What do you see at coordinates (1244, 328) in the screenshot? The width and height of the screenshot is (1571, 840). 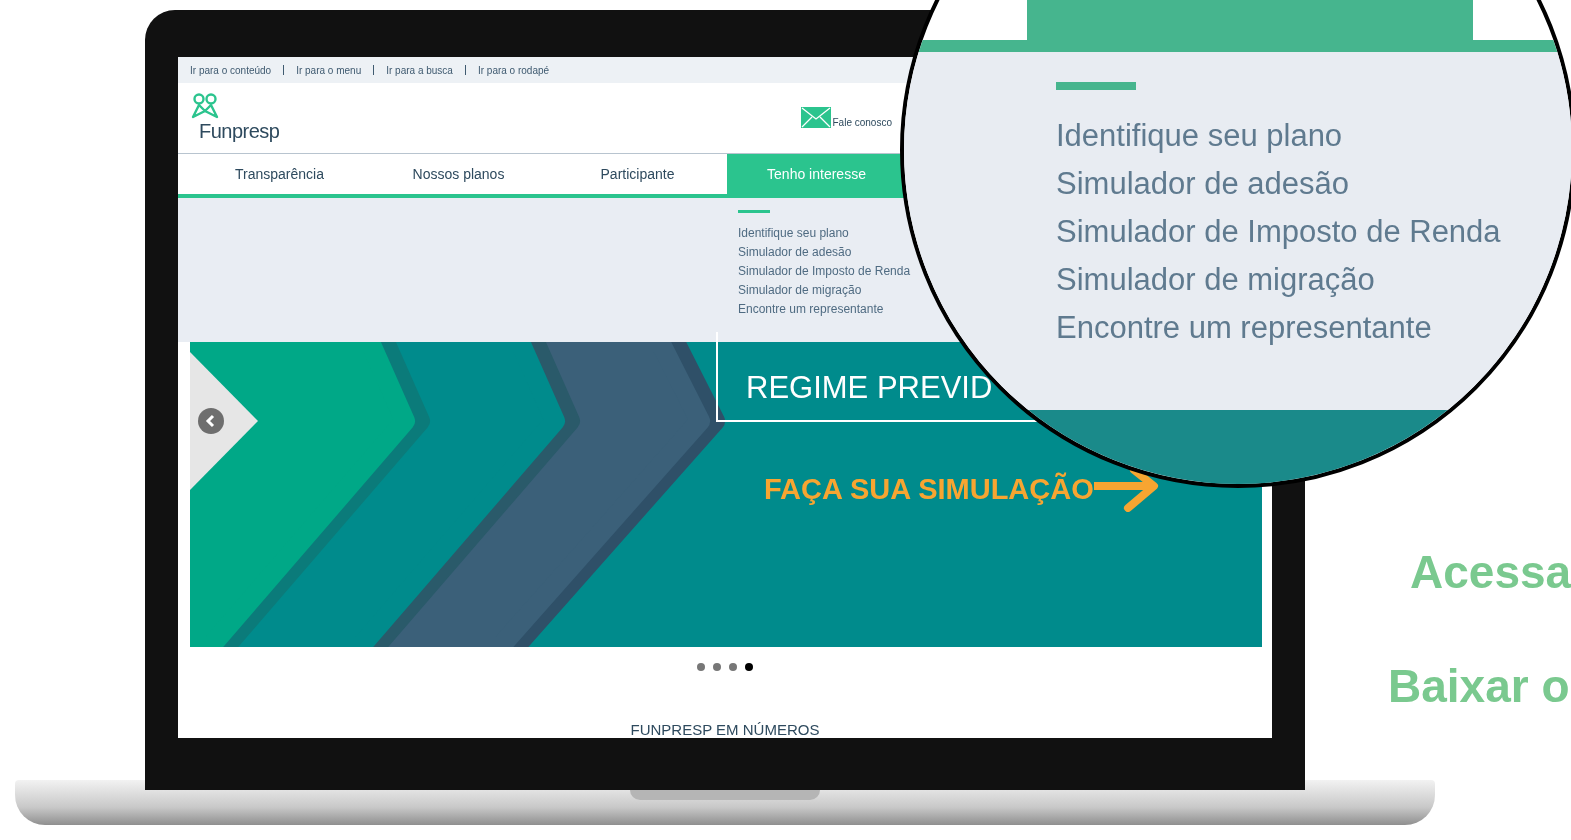 I see `magnified-menu-text: Encontre um representante` at bounding box center [1244, 328].